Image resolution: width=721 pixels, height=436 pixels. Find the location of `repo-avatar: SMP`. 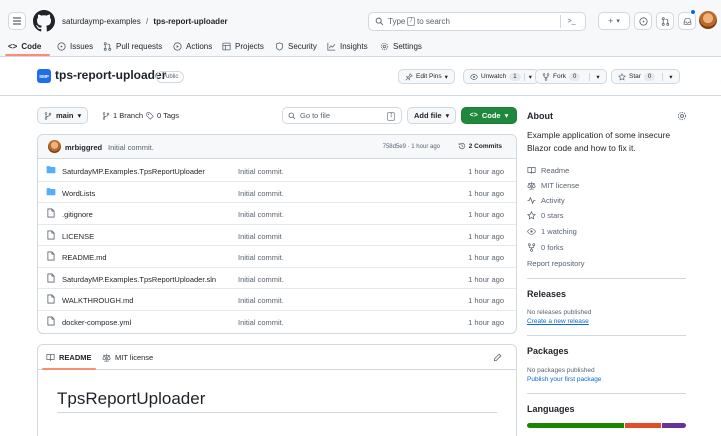

repo-avatar: SMP is located at coordinates (44, 76).